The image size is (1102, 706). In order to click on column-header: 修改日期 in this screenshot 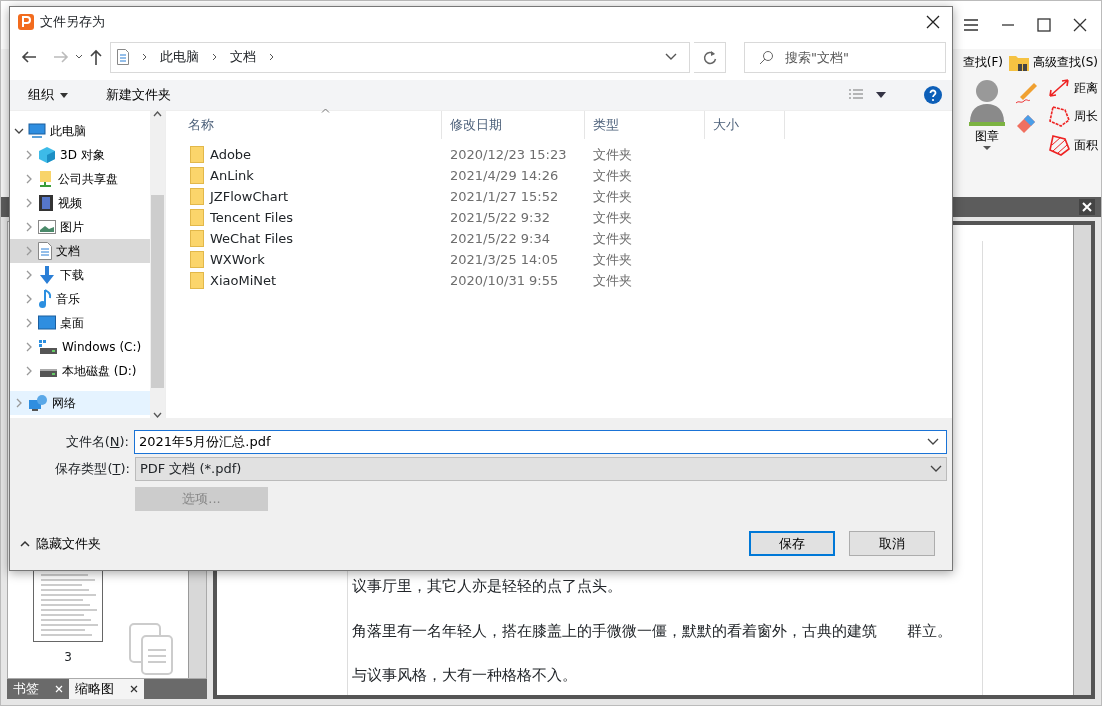, I will do `click(513, 125)`.